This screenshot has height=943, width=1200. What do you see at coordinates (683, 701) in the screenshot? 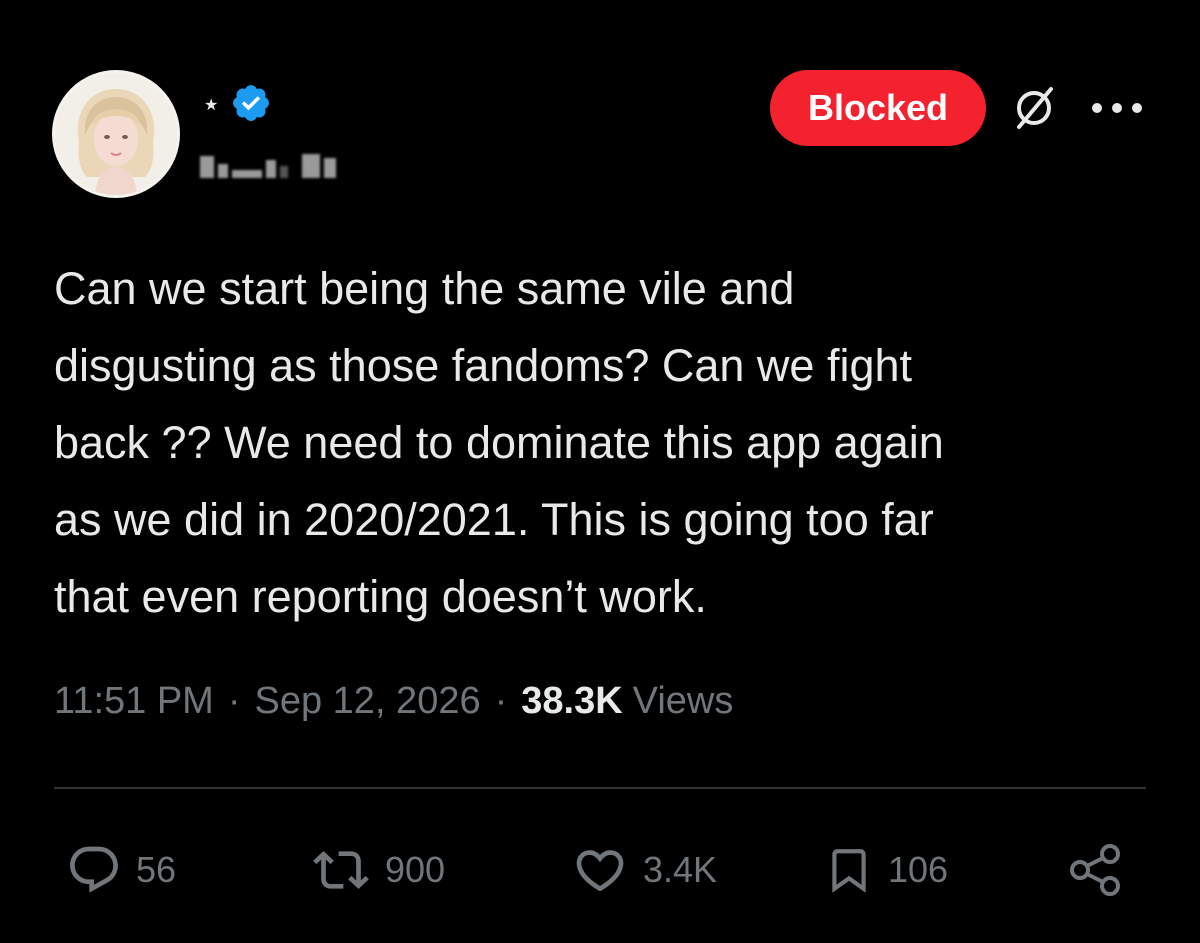
I see `views-label: Views` at bounding box center [683, 701].